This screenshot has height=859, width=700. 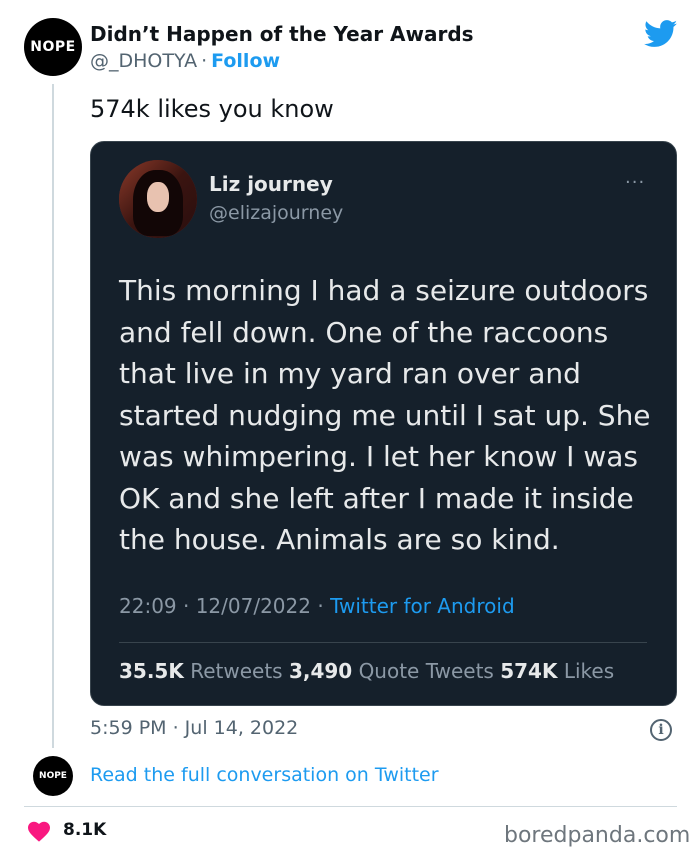 What do you see at coordinates (350, 806) in the screenshot?
I see `footer-divider` at bounding box center [350, 806].